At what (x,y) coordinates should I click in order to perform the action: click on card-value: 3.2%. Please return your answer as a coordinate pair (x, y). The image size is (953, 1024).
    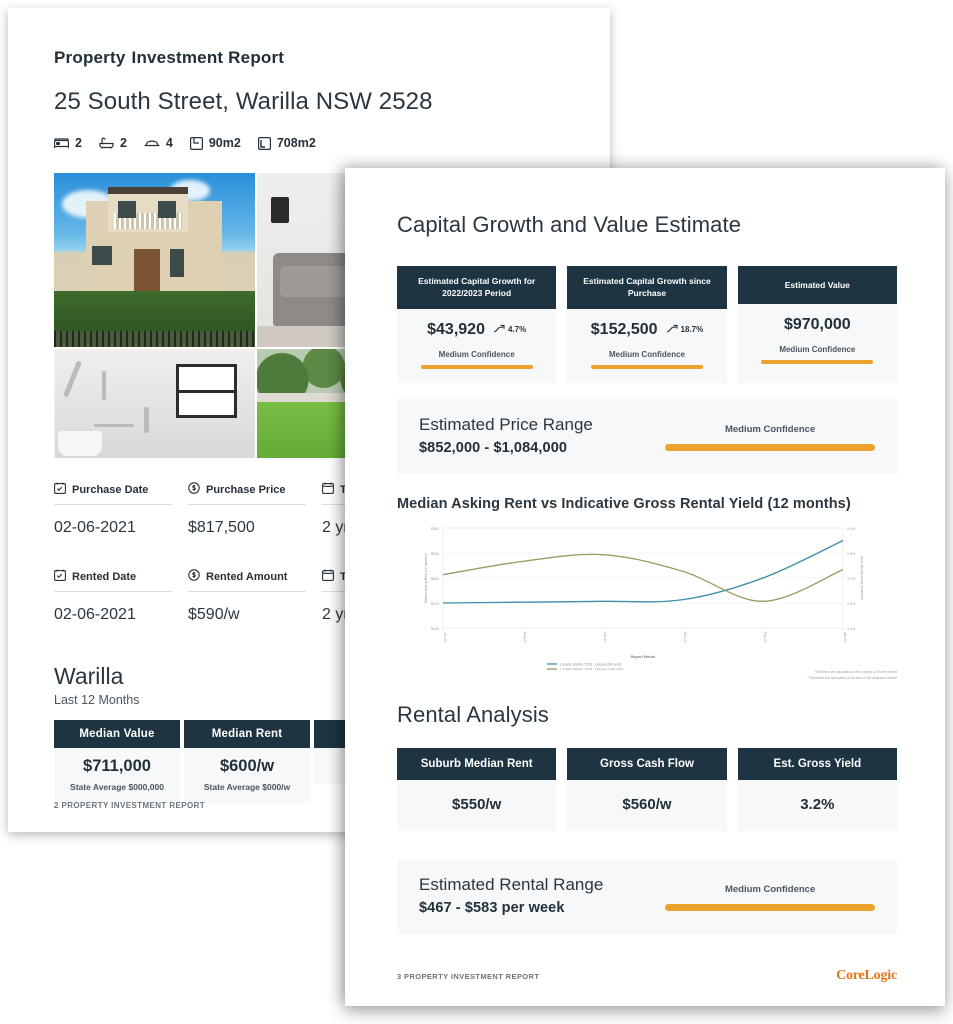
    Looking at the image, I should click on (817, 805).